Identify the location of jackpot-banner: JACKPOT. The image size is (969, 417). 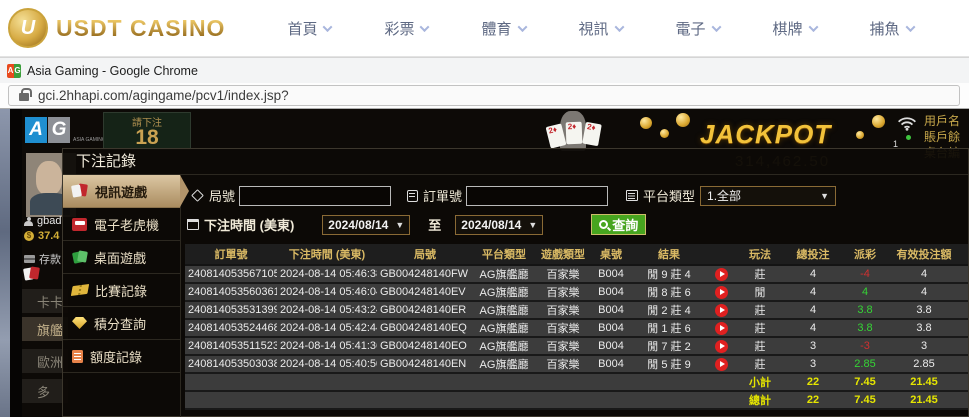
(766, 134).